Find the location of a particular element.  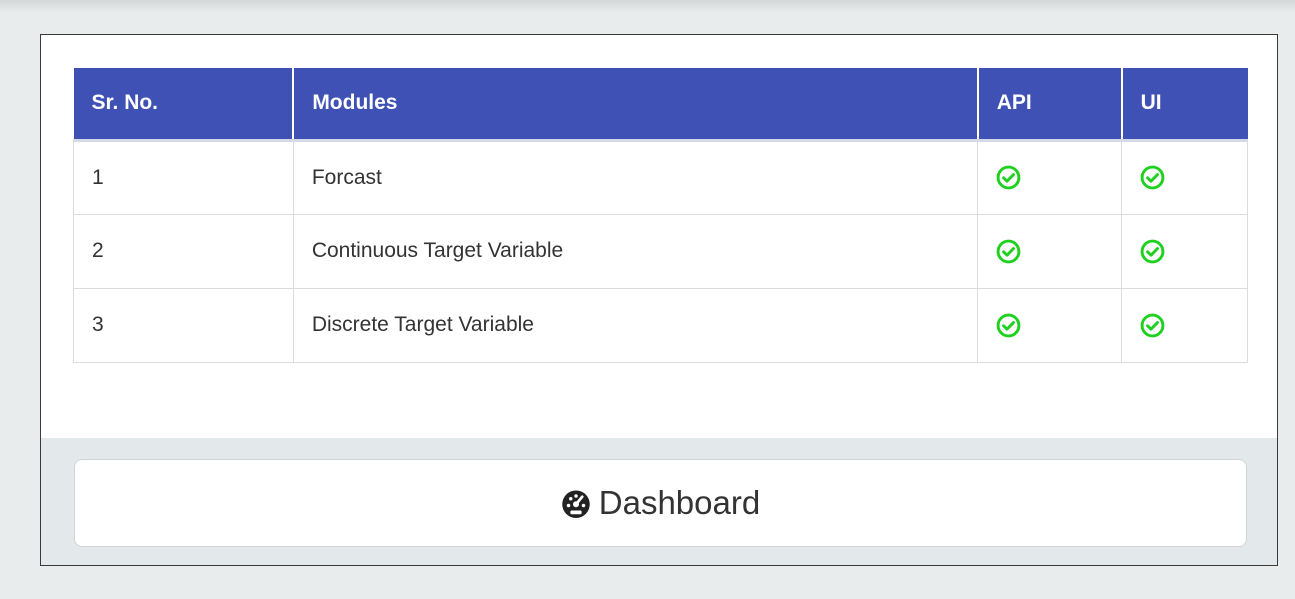

cell-module: Discrete Target Variable is located at coordinates (635, 325).